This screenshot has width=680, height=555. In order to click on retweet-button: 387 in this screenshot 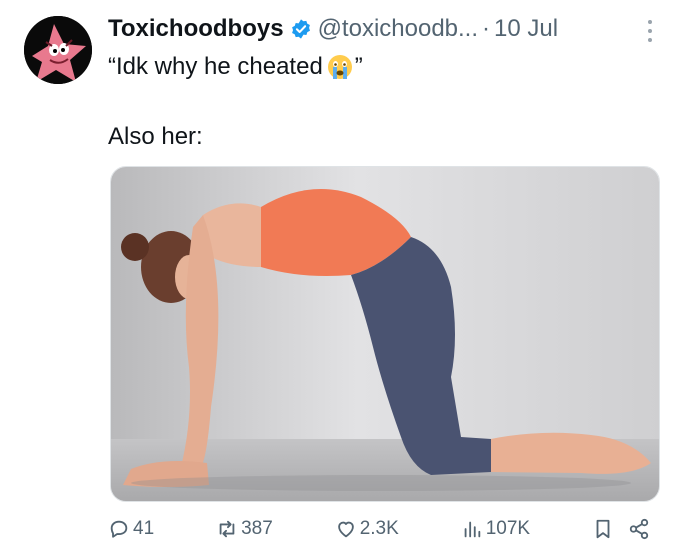, I will do `click(244, 529)`.